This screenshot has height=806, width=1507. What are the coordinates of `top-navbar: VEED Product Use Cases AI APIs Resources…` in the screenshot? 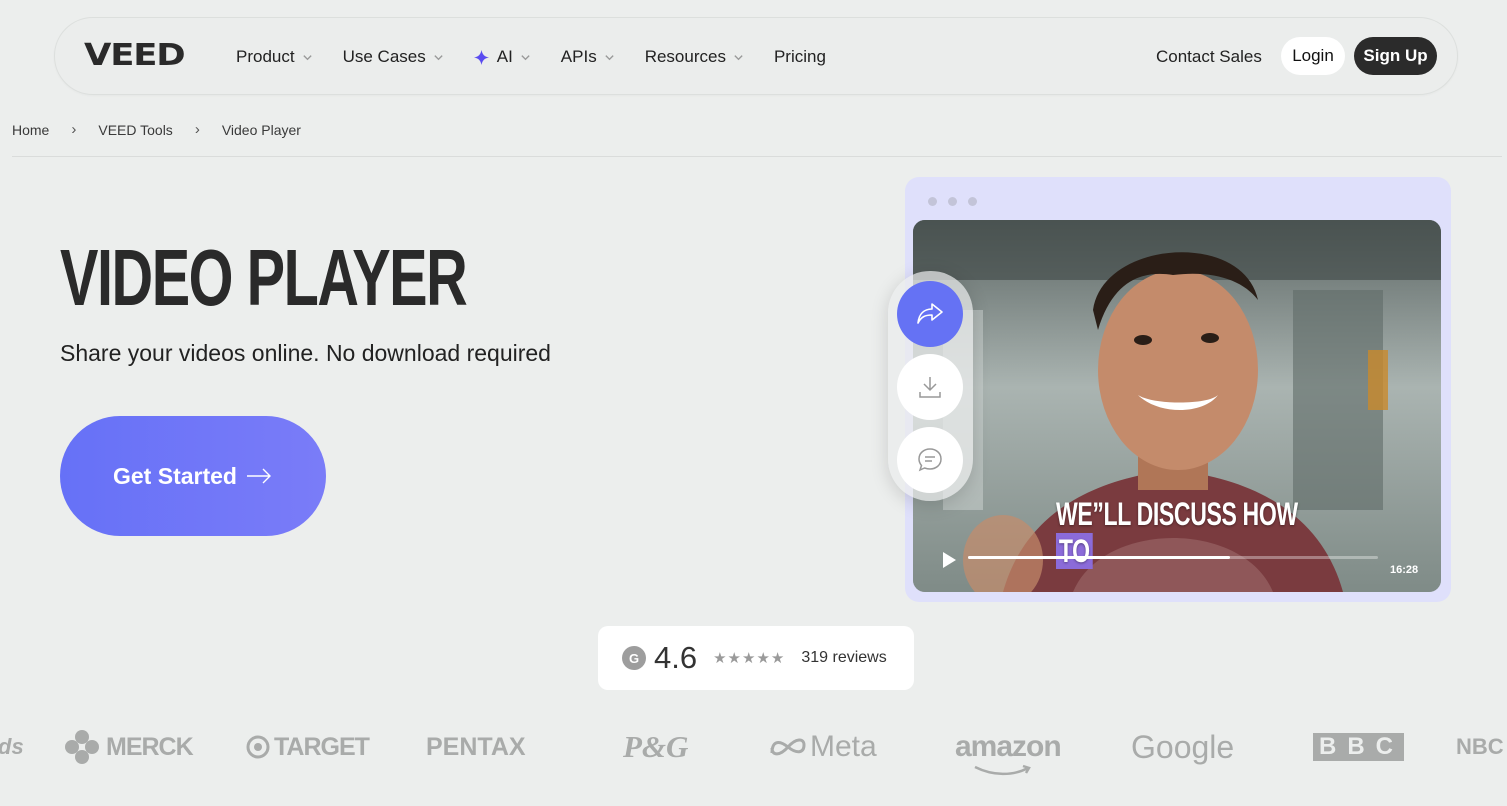 It's located at (756, 56).